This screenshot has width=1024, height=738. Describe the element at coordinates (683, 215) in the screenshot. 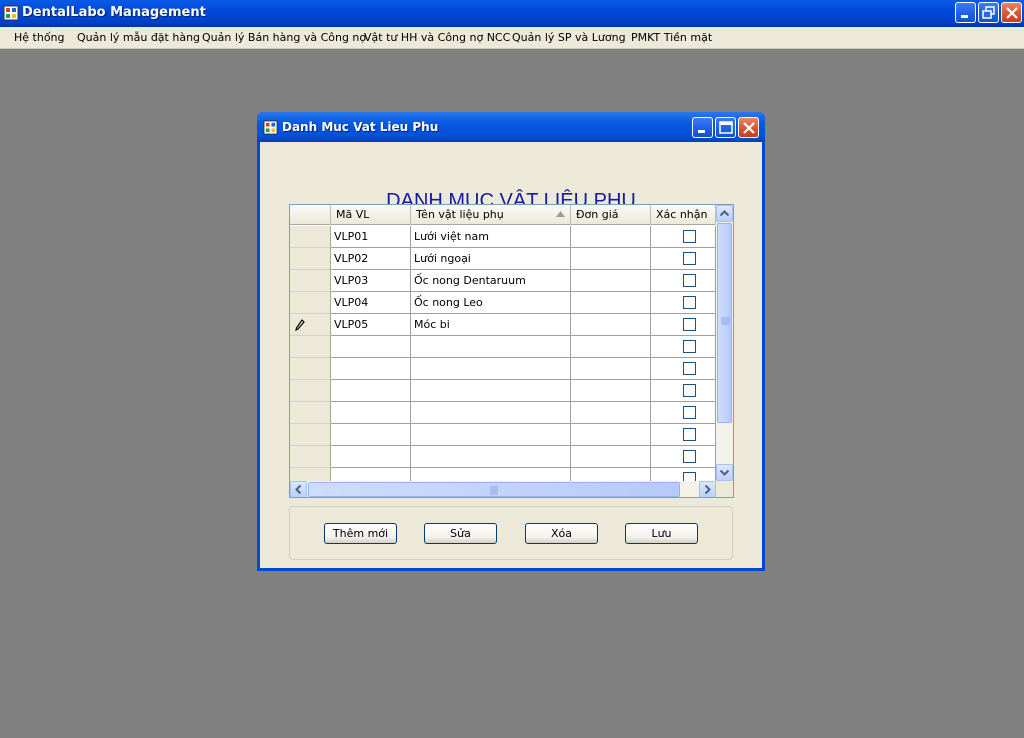

I see `col-header-xac-nhan: Xác nhận` at that location.